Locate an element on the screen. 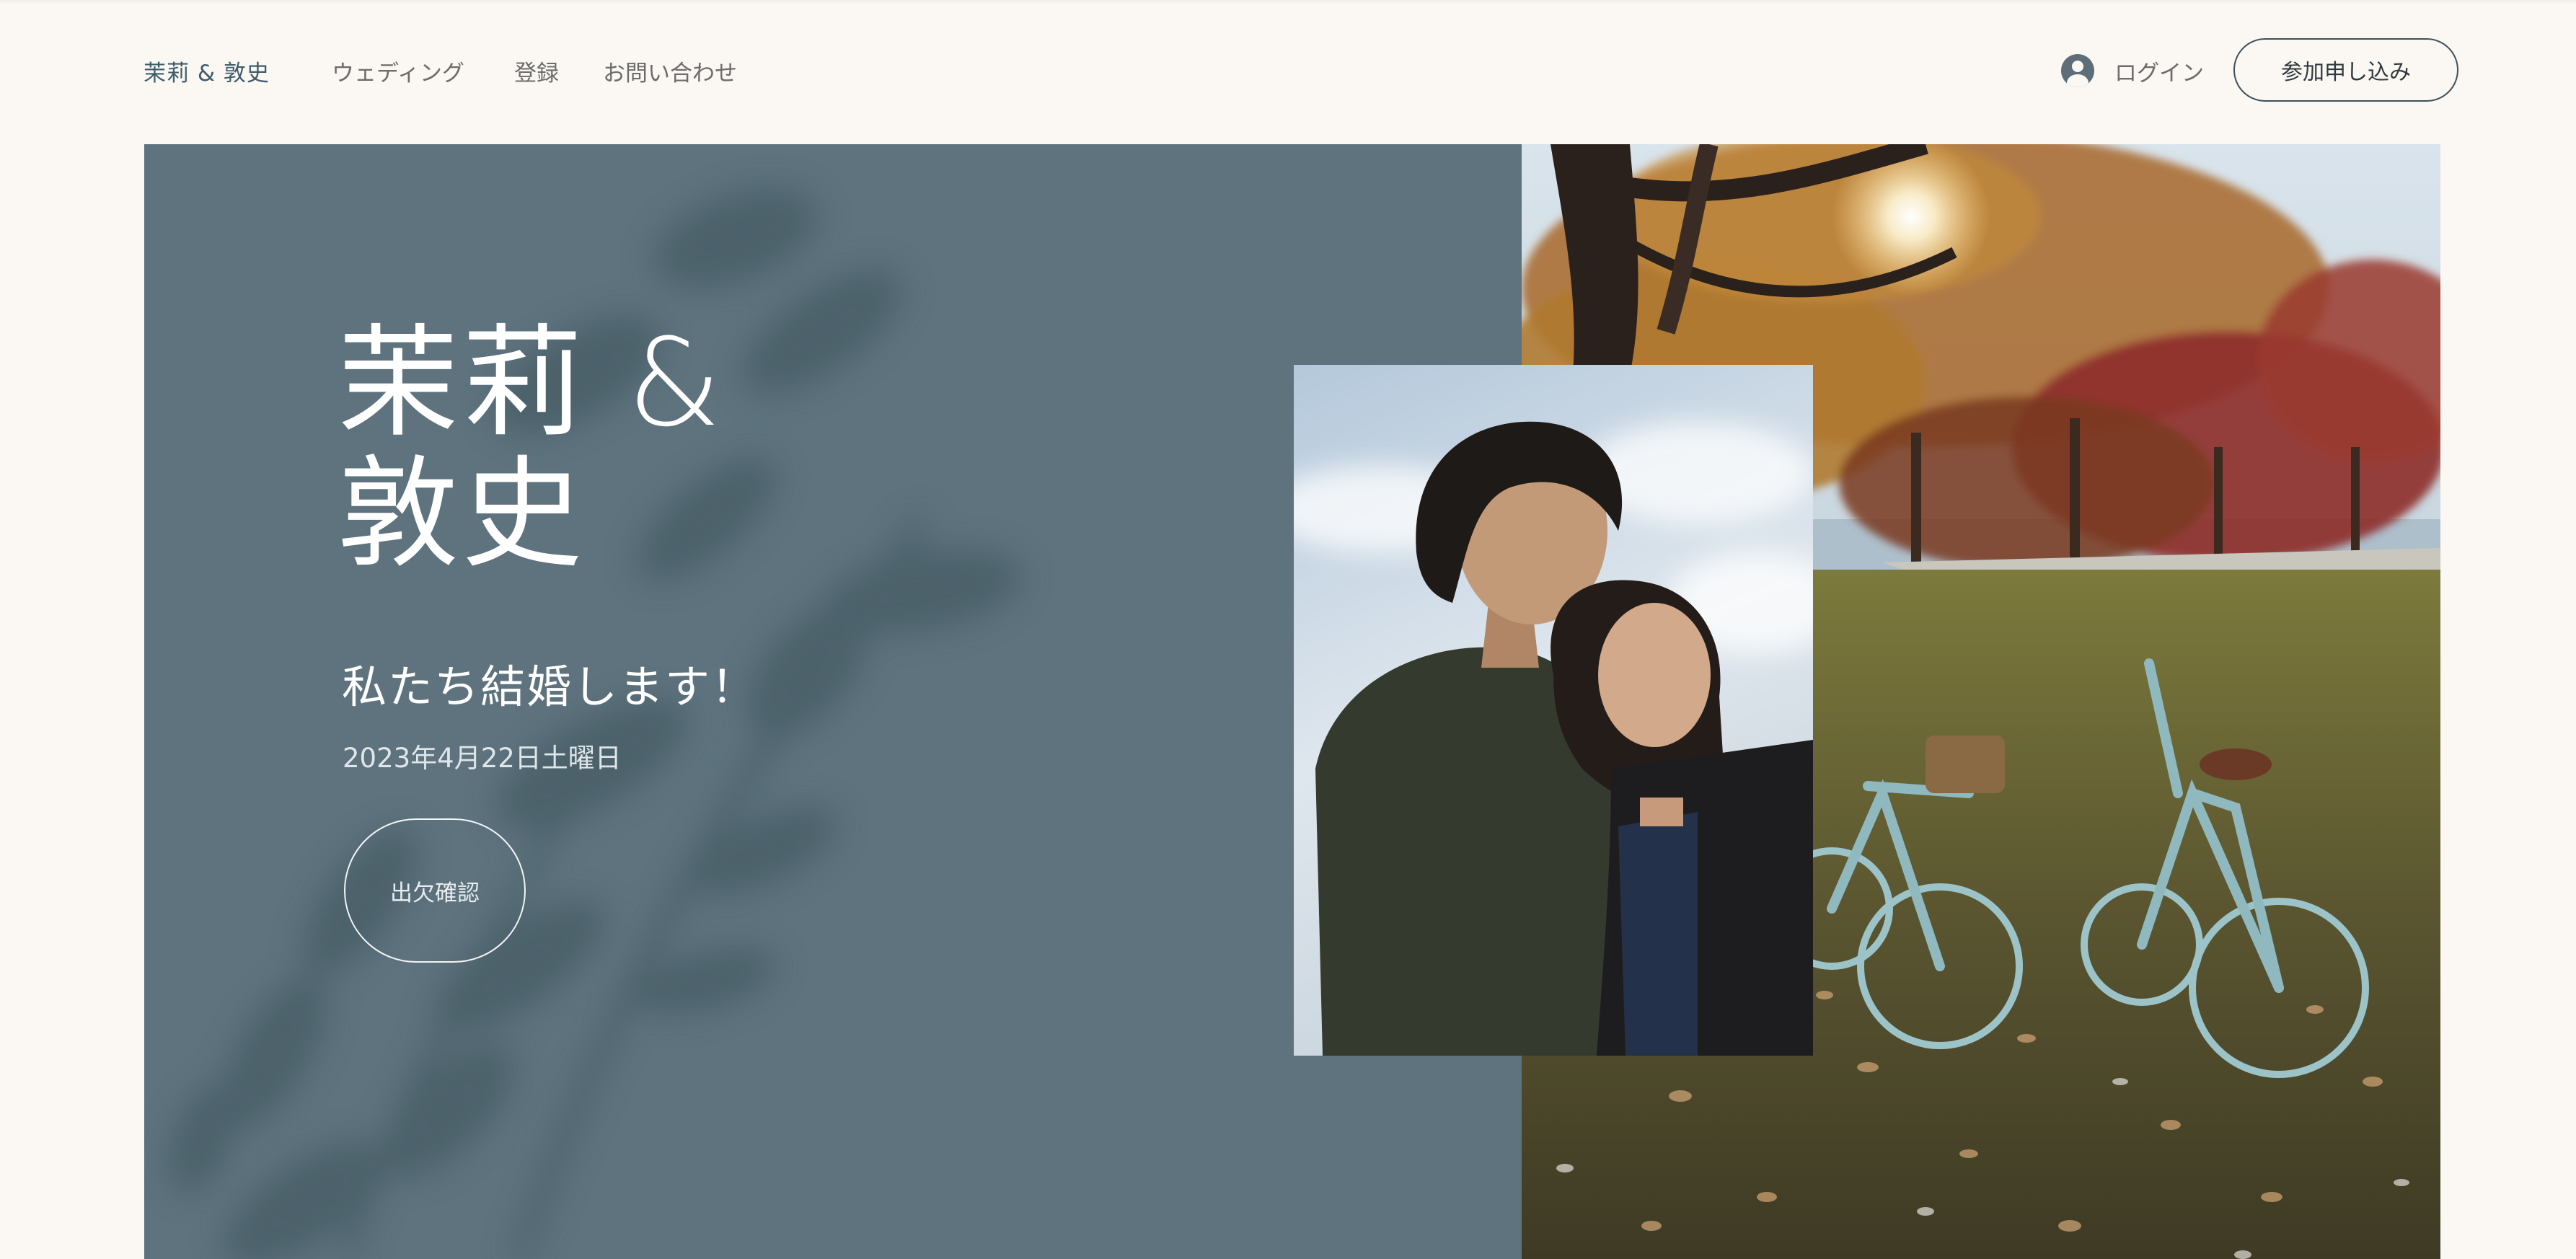 The image size is (2576, 1259). couple-photo is located at coordinates (1553, 710).